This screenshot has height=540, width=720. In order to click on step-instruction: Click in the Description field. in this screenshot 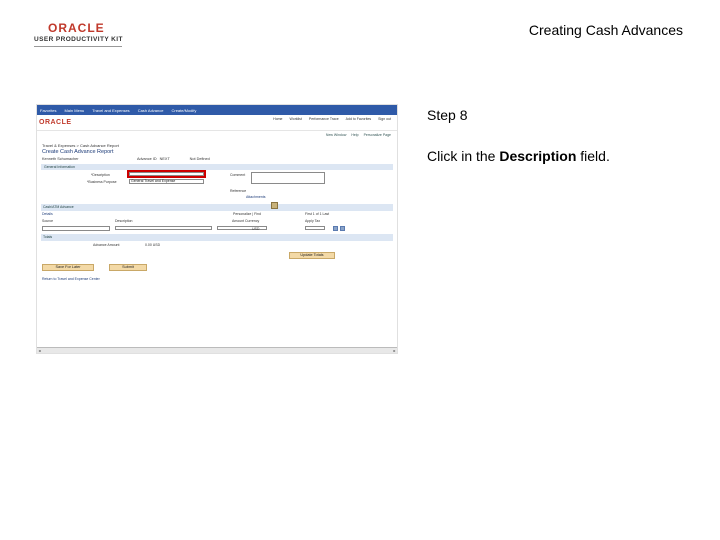, I will do `click(518, 156)`.